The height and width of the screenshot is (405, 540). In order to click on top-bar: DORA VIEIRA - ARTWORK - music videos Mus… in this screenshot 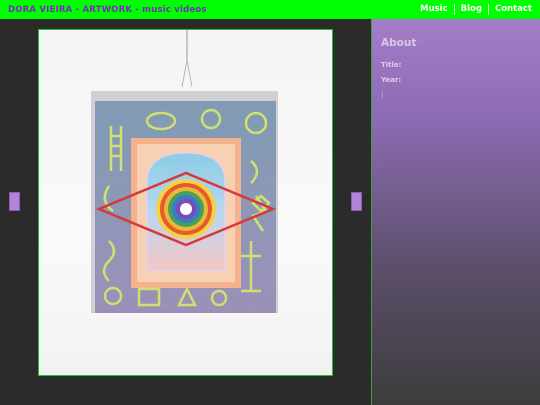, I will do `click(270, 9)`.